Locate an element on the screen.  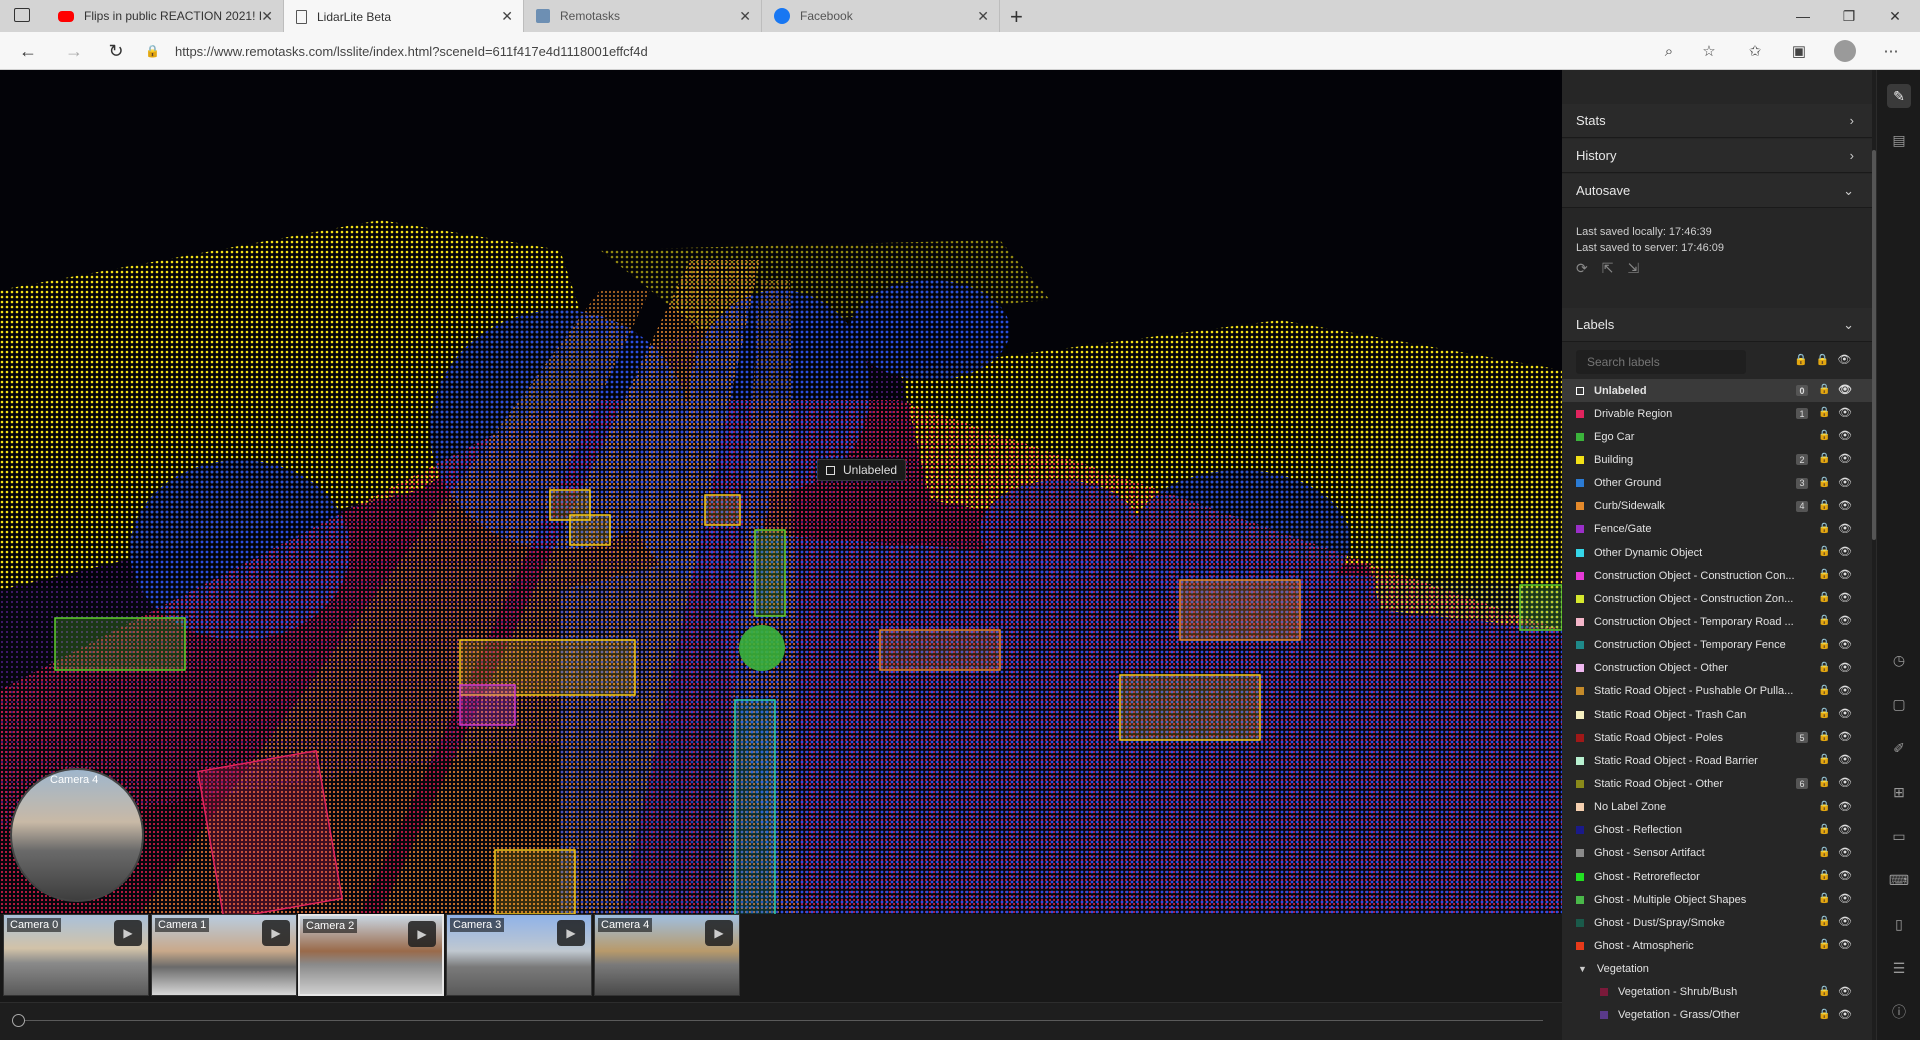
profile-avatar is located at coordinates (1845, 51).